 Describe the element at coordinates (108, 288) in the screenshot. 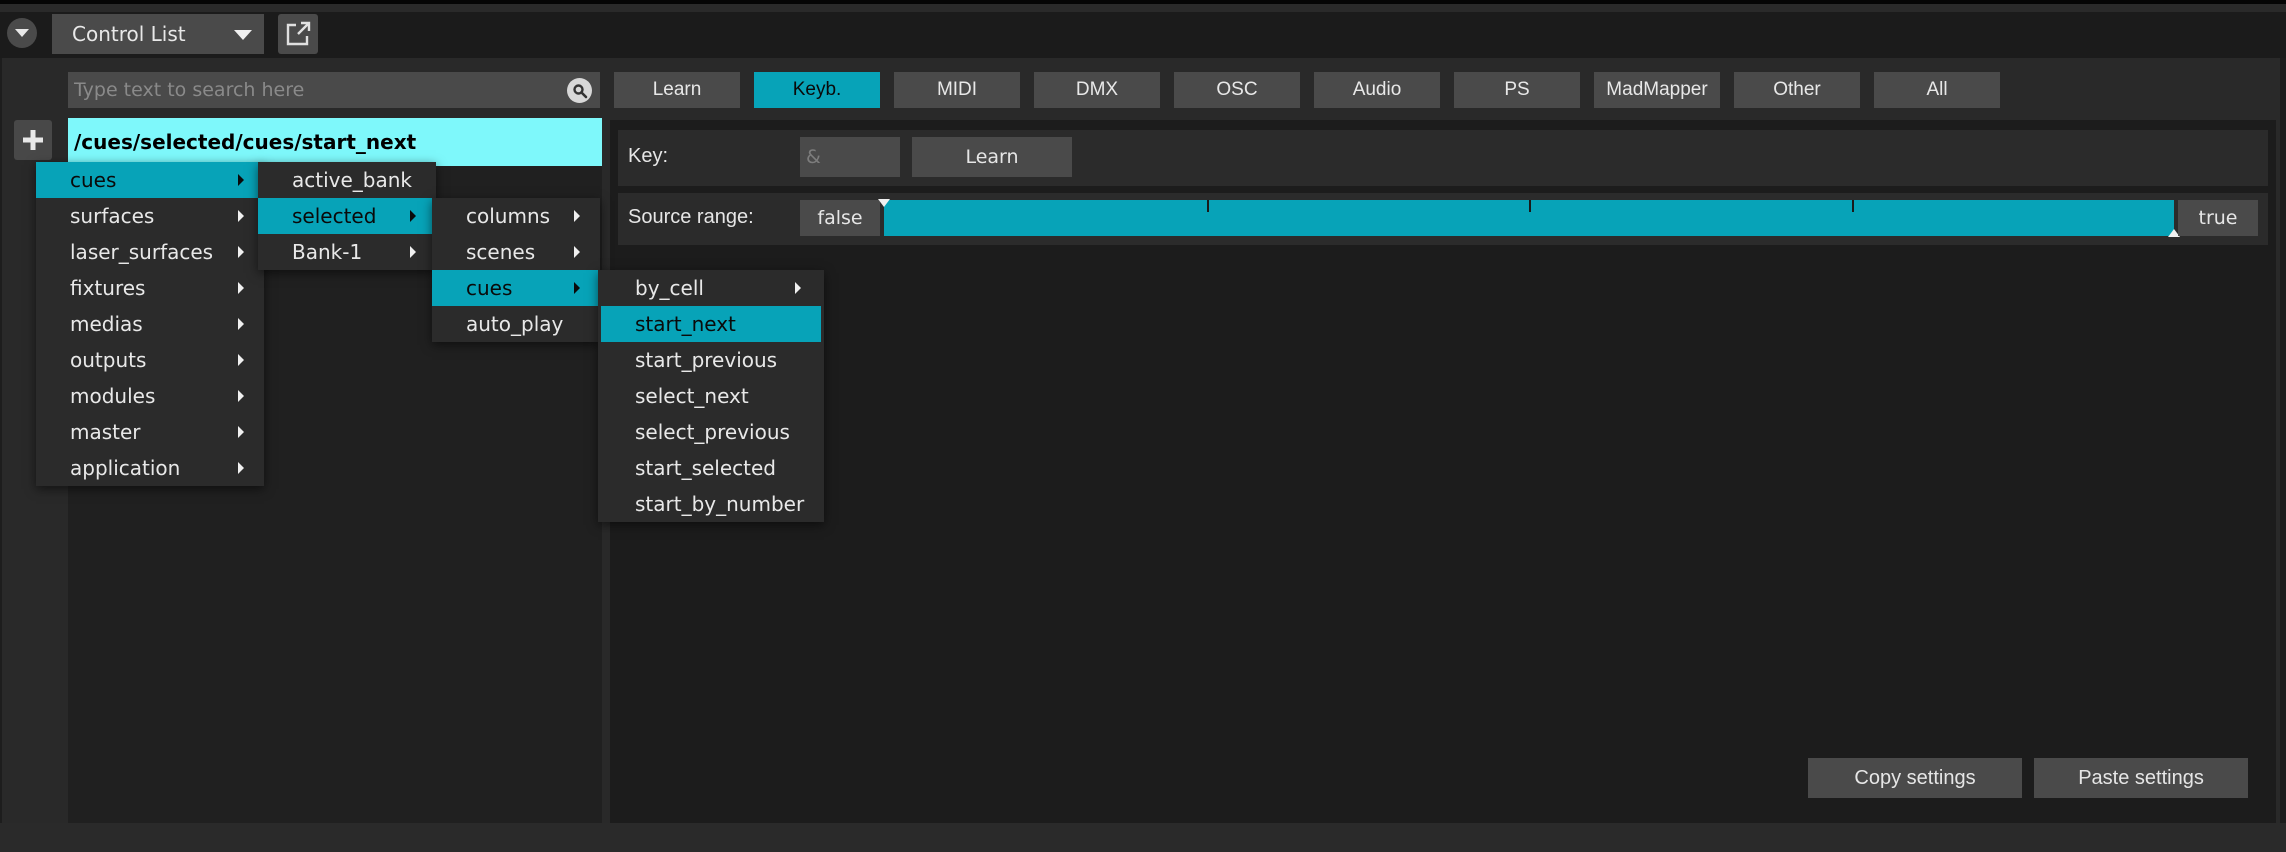

I see `menu-item-label: fixtures` at that location.